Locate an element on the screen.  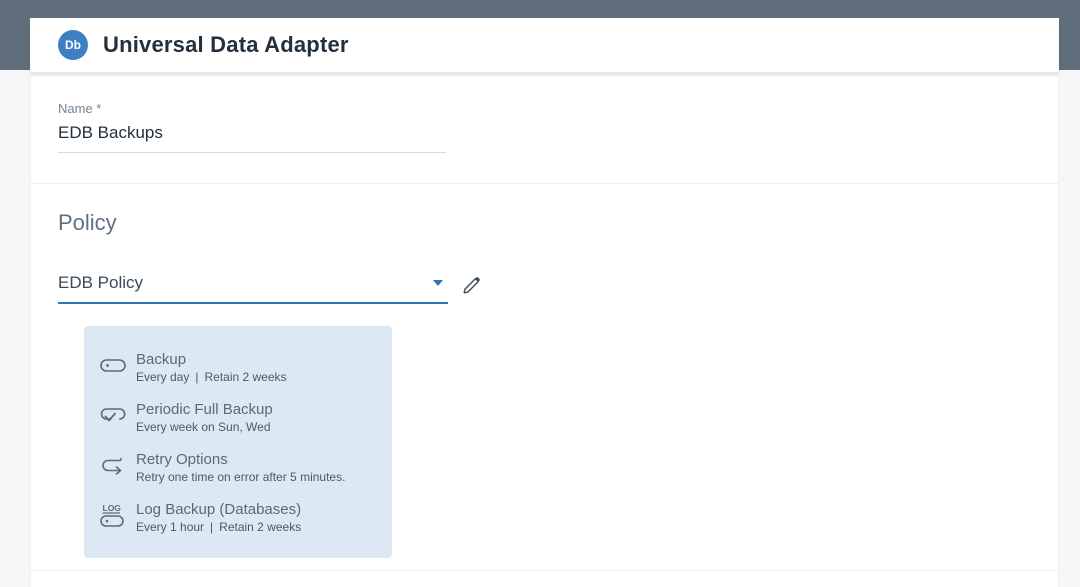
svg-text: LOG is located at coordinates (112, 508).